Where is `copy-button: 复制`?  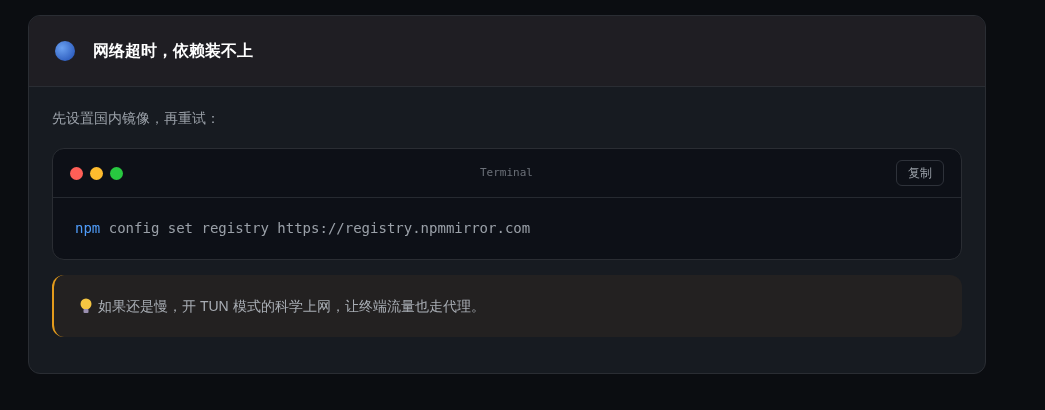
copy-button: 复制 is located at coordinates (920, 173).